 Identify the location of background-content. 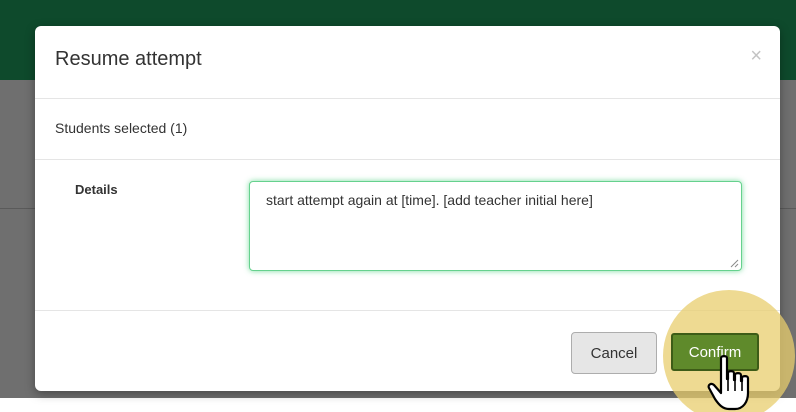
(398, 405).